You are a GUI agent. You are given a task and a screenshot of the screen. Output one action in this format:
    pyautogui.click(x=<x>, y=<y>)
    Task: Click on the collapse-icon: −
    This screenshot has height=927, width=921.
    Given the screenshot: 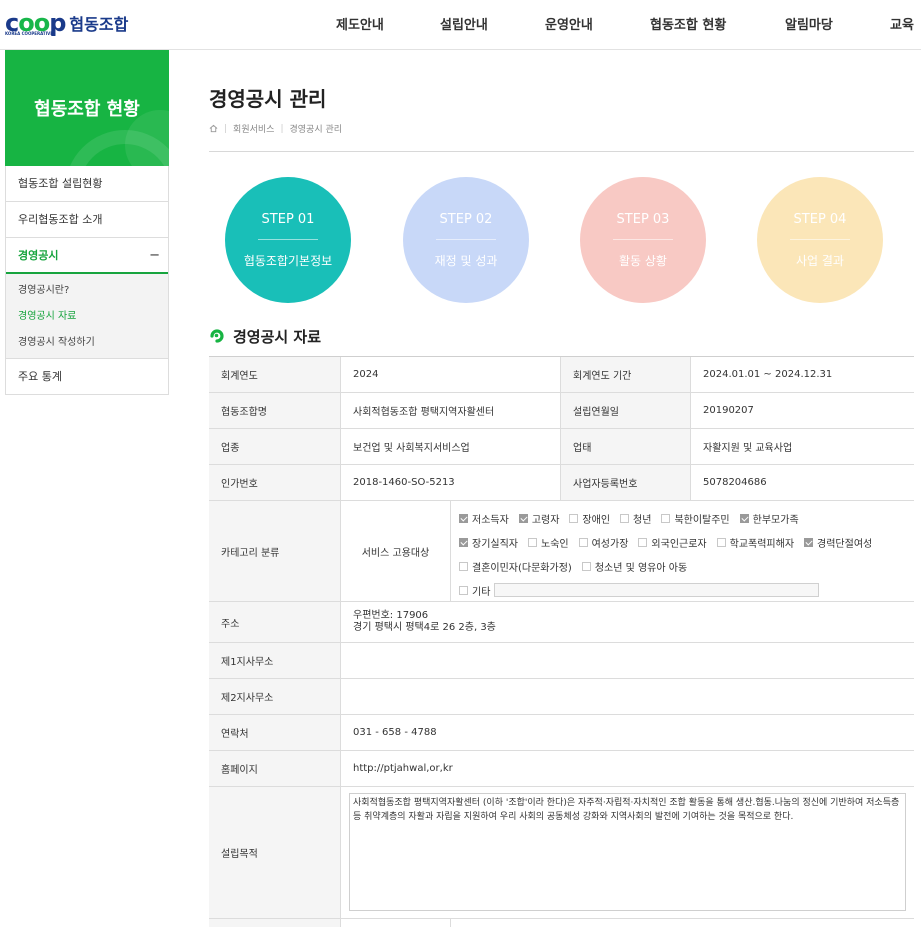 What is the action you would take?
    pyautogui.click(x=154, y=256)
    